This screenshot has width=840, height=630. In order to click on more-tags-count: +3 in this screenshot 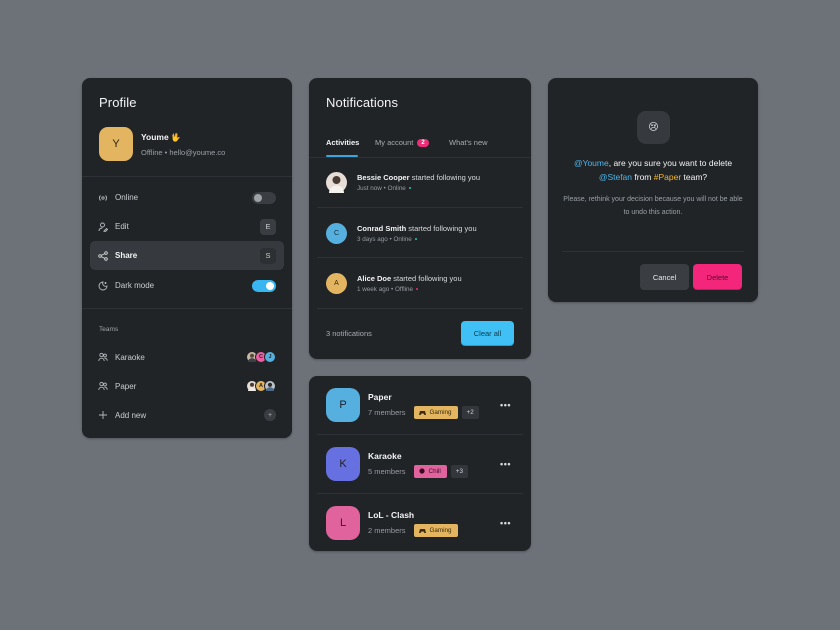, I will do `click(459, 471)`.